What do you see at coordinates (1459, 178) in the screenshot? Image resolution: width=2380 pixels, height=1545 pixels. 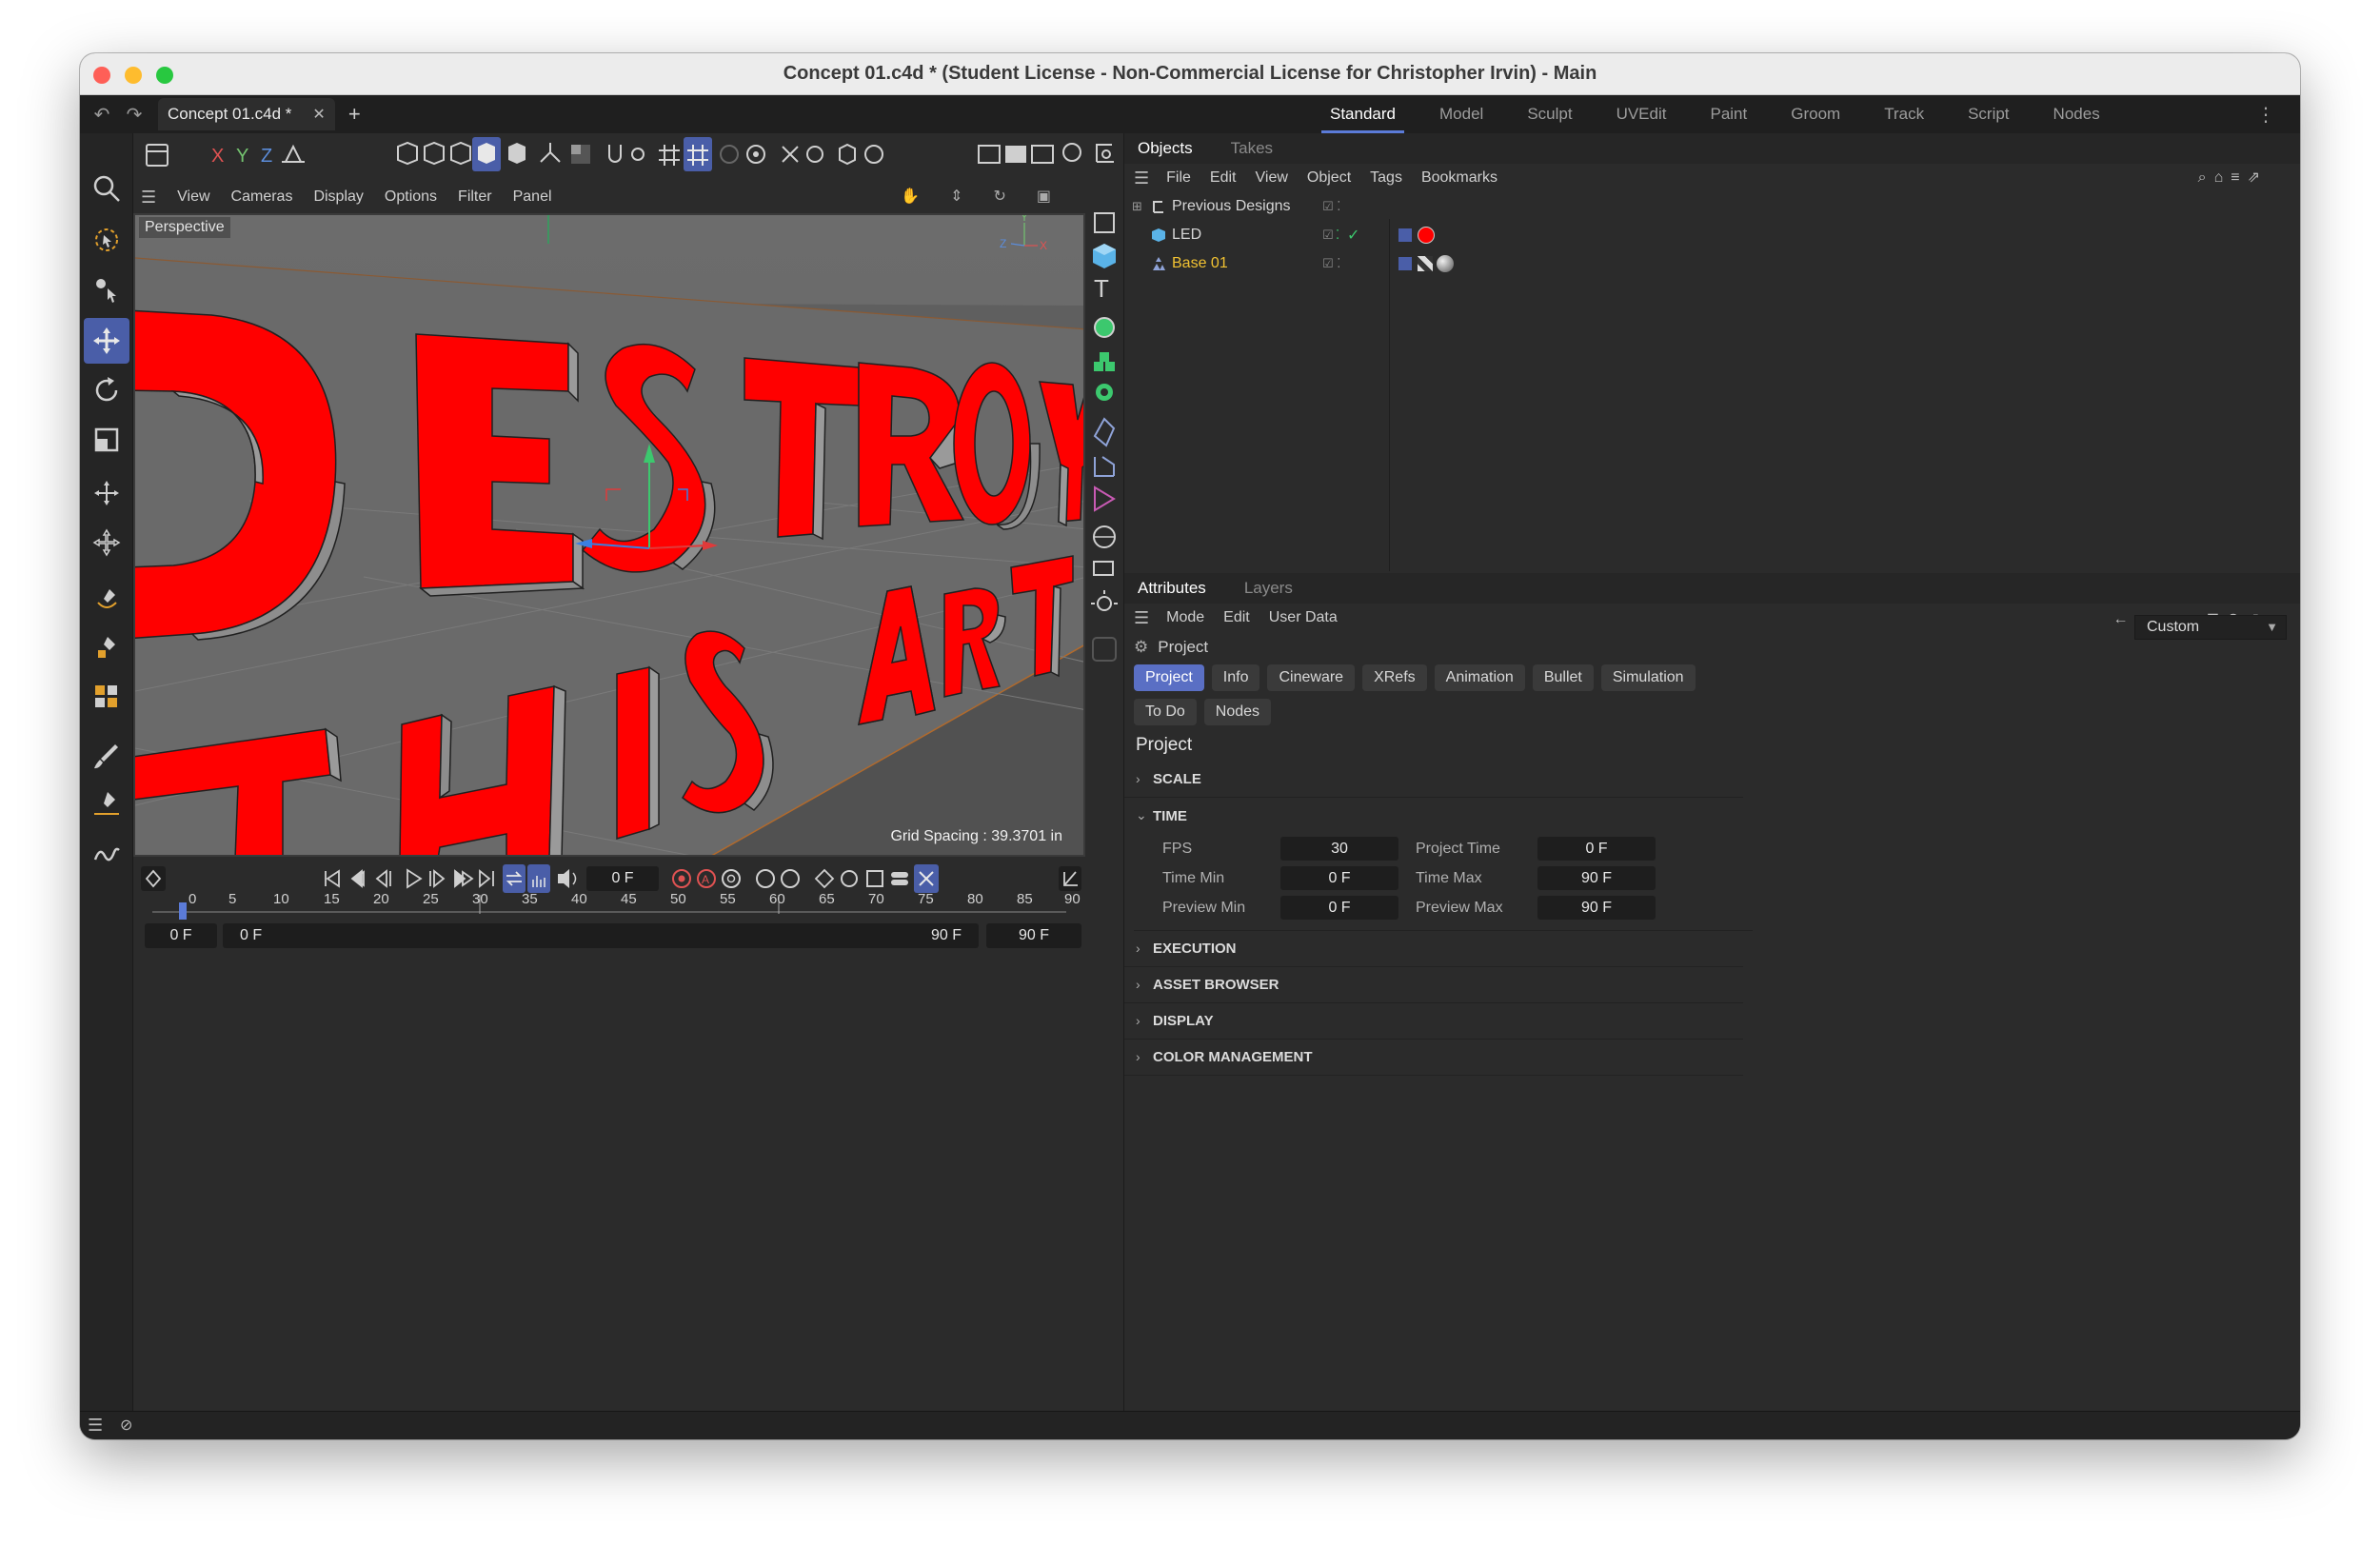 I see `objects-menu-bookmarks: Bookmarks` at bounding box center [1459, 178].